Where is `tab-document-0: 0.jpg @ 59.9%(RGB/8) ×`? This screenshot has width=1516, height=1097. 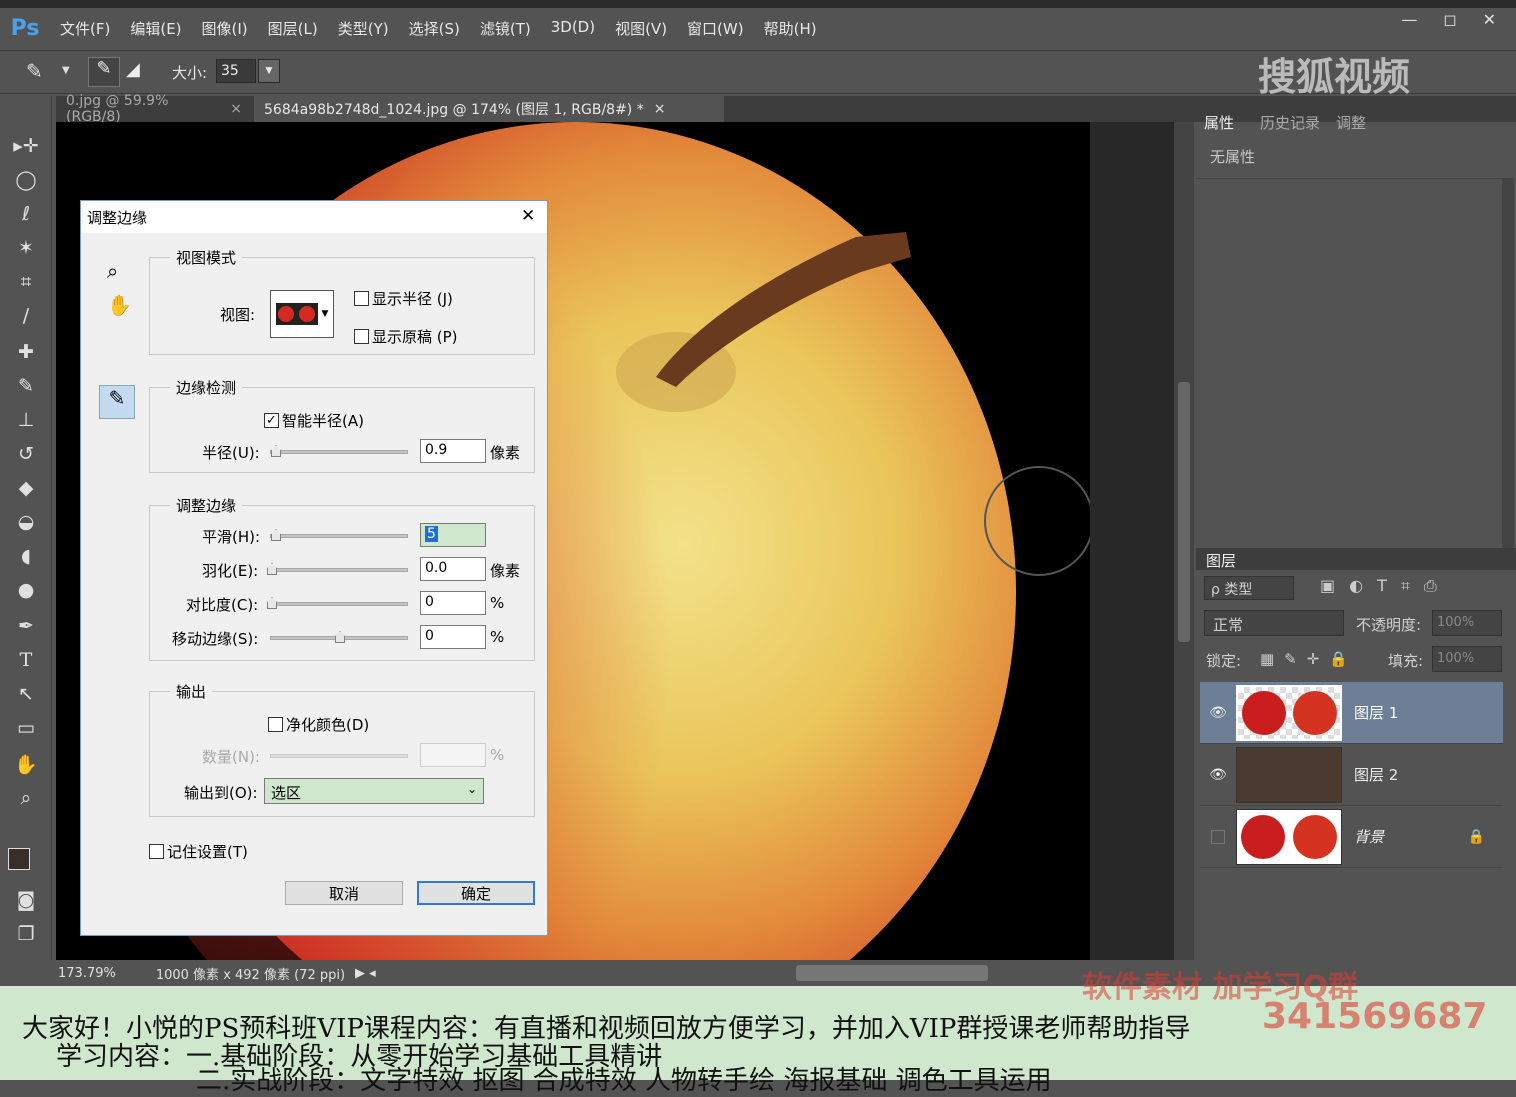 tab-document-0: 0.jpg @ 59.9%(RGB/8) × is located at coordinates (154, 109).